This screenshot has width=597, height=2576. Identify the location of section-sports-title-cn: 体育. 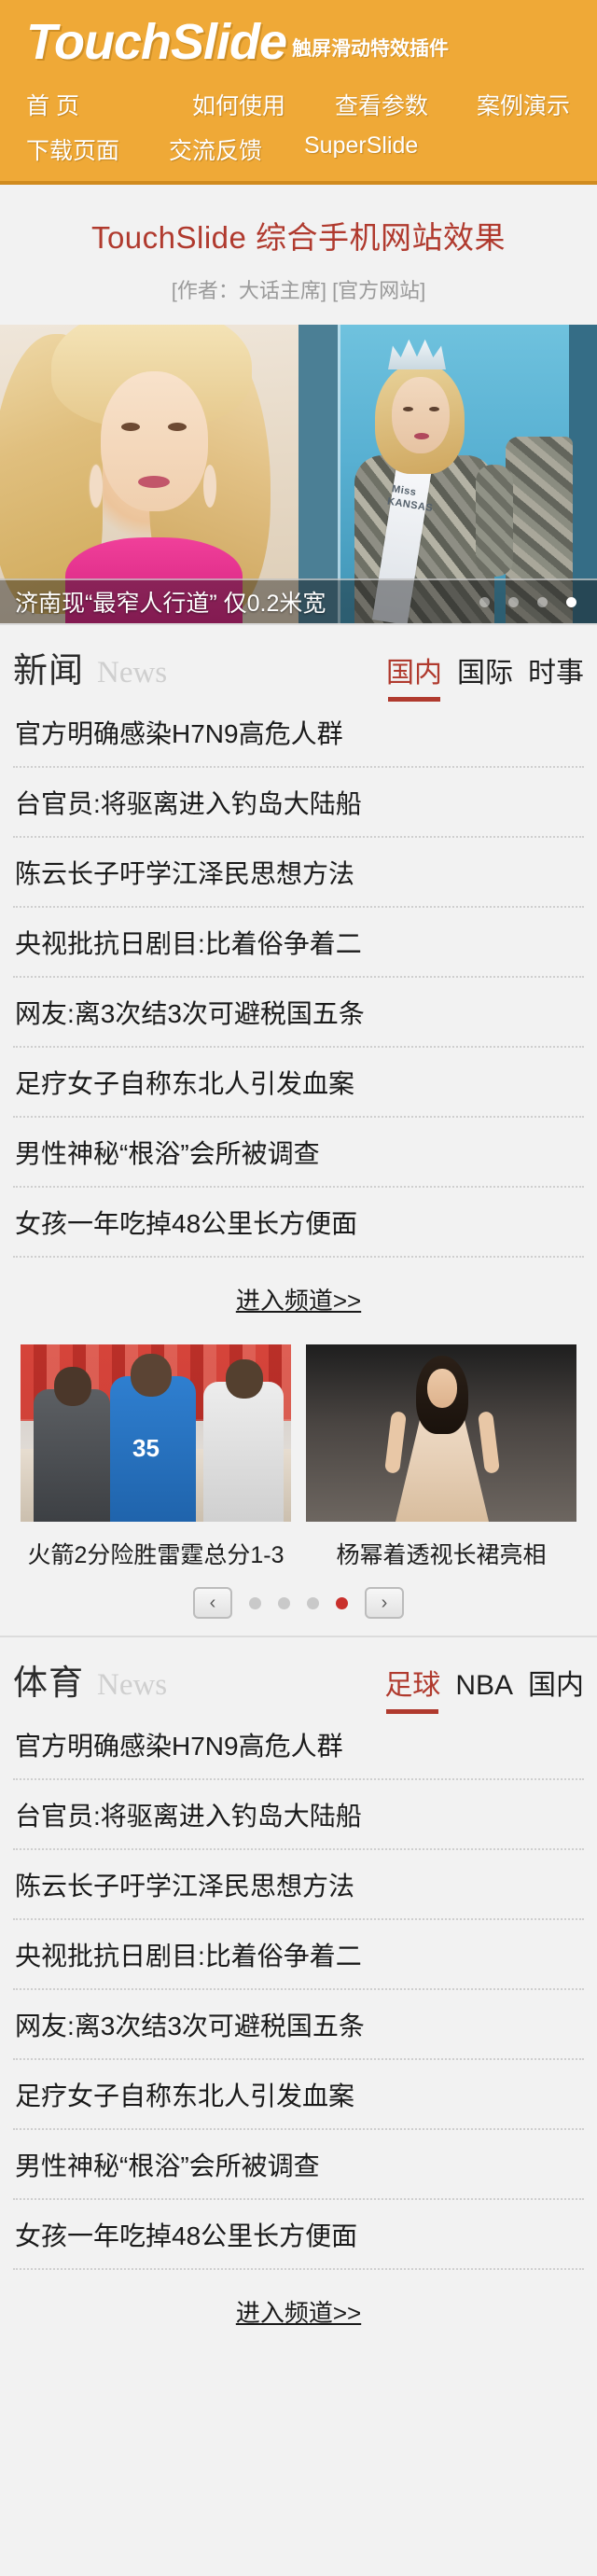
(48, 1683).